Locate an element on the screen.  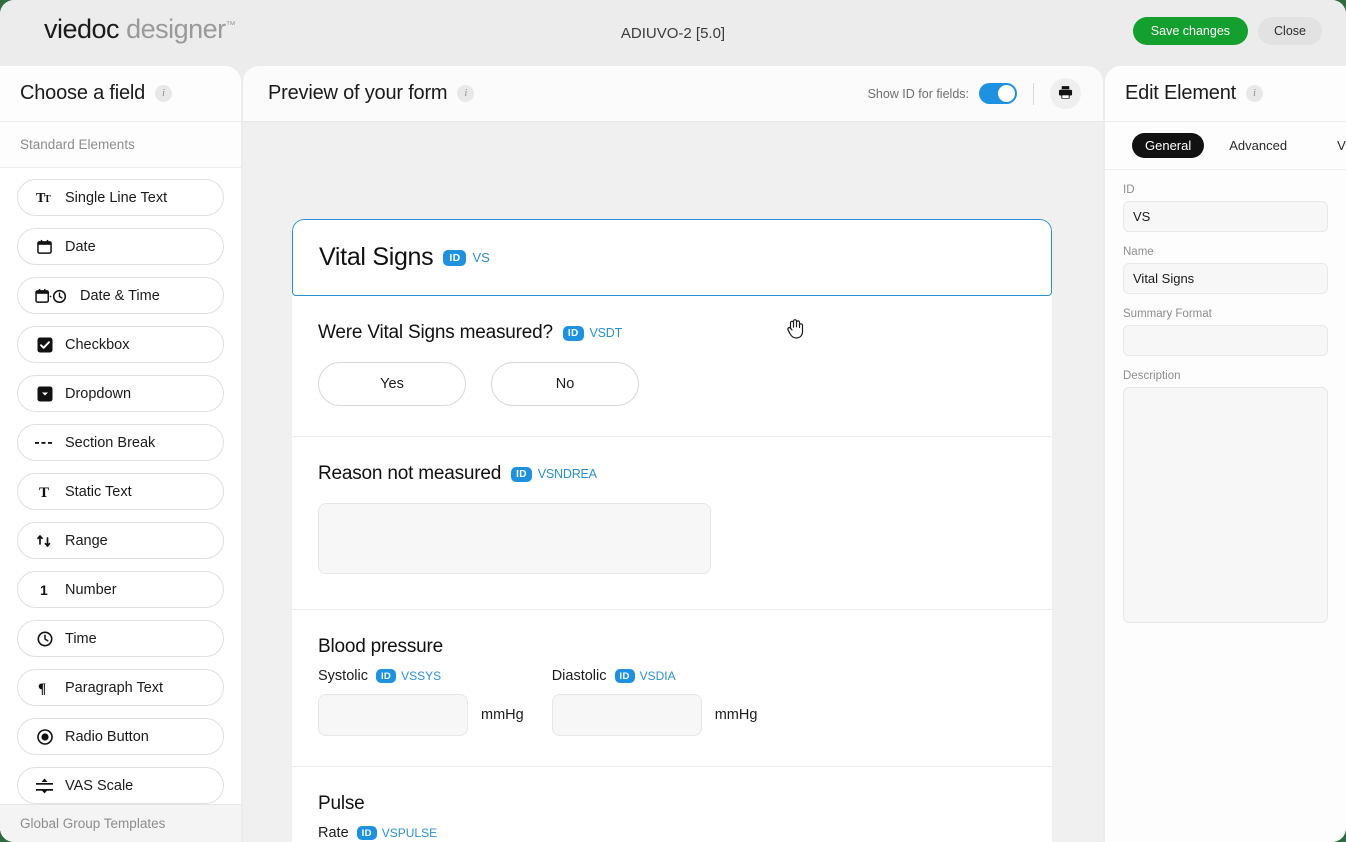
field-chip-label: Time is located at coordinates (81, 638).